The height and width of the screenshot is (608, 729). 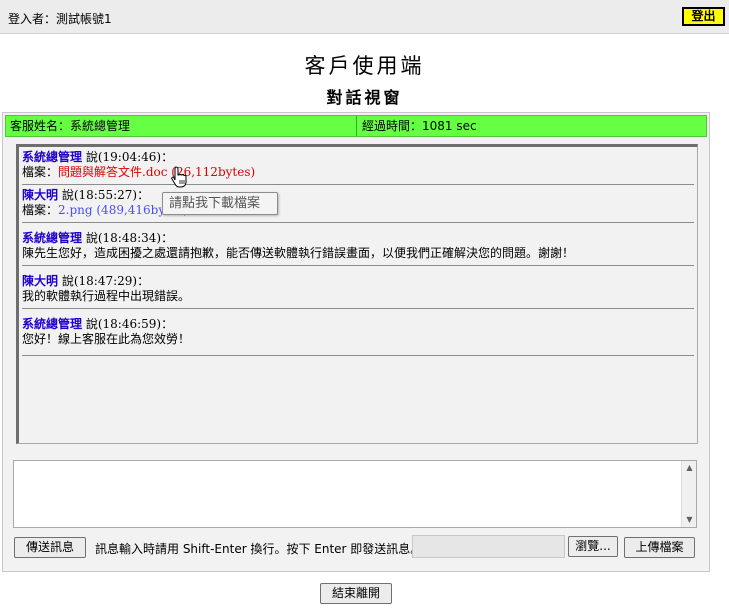 What do you see at coordinates (703, 16) in the screenshot?
I see `logout-button: 登出` at bounding box center [703, 16].